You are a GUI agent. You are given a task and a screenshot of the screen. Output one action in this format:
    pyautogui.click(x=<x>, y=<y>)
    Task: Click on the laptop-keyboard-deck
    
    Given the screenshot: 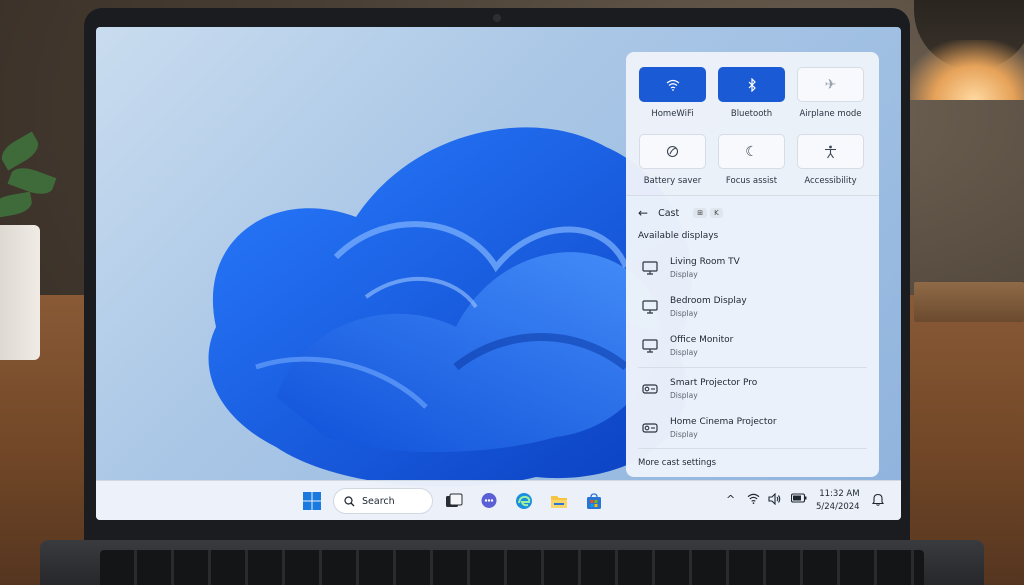 What is the action you would take?
    pyautogui.click(x=512, y=562)
    